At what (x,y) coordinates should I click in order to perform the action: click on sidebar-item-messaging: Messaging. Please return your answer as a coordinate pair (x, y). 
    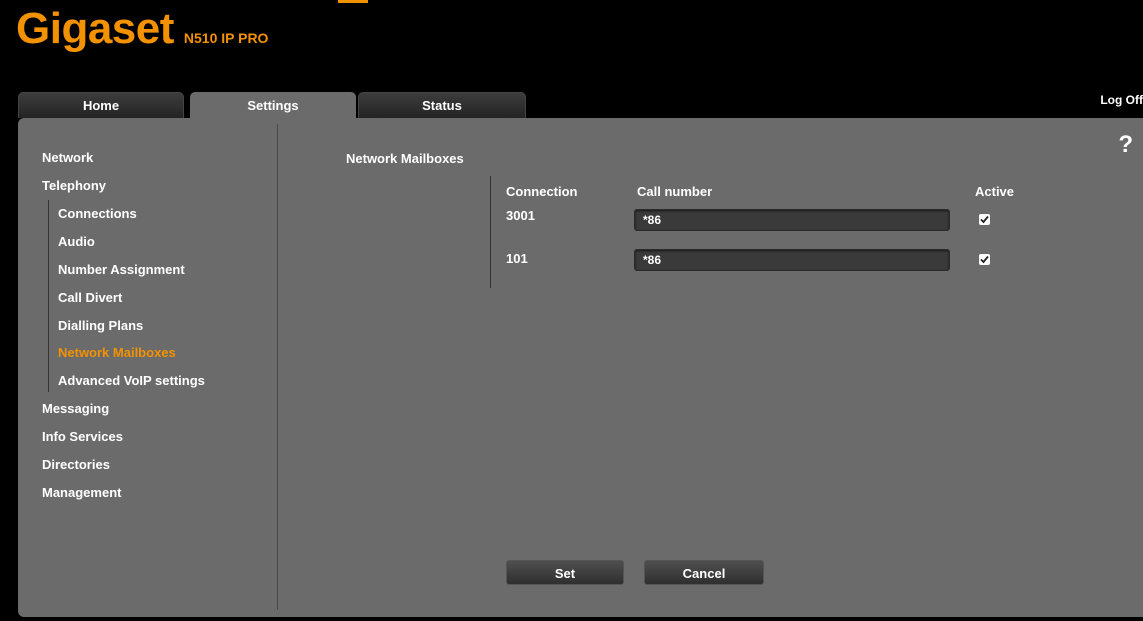
    Looking at the image, I should click on (75, 409).